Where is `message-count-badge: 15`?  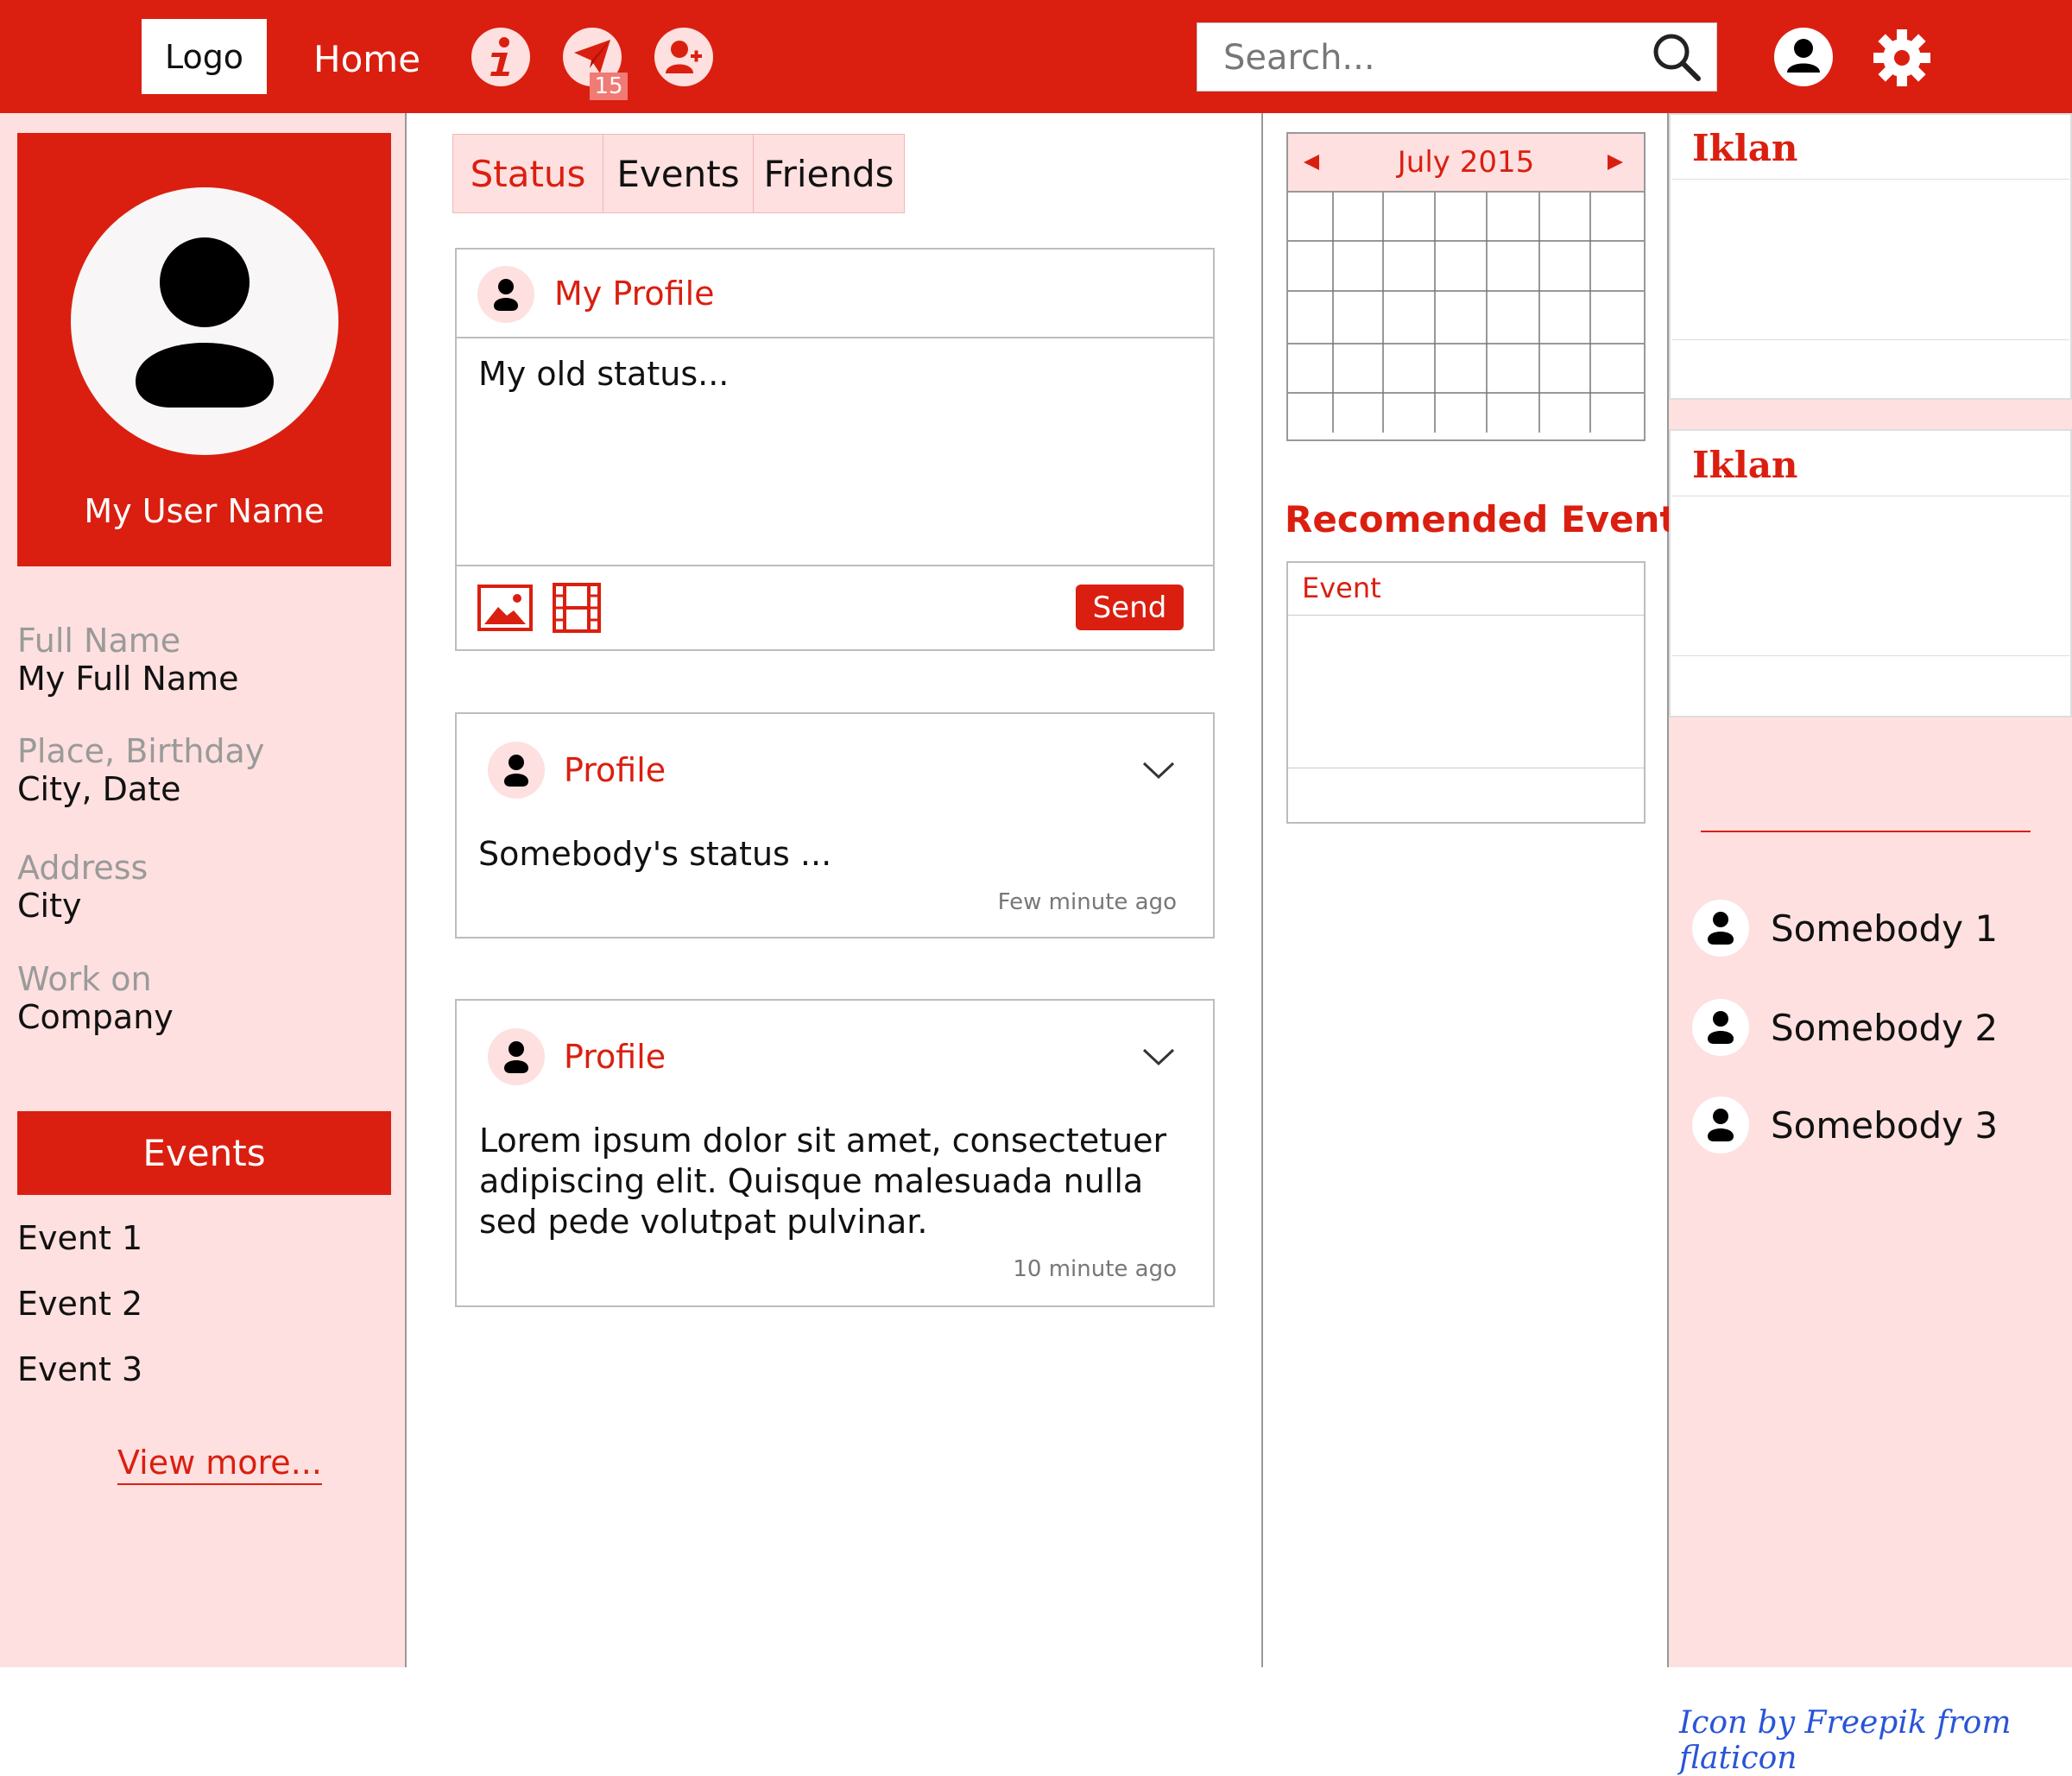 message-count-badge: 15 is located at coordinates (609, 86).